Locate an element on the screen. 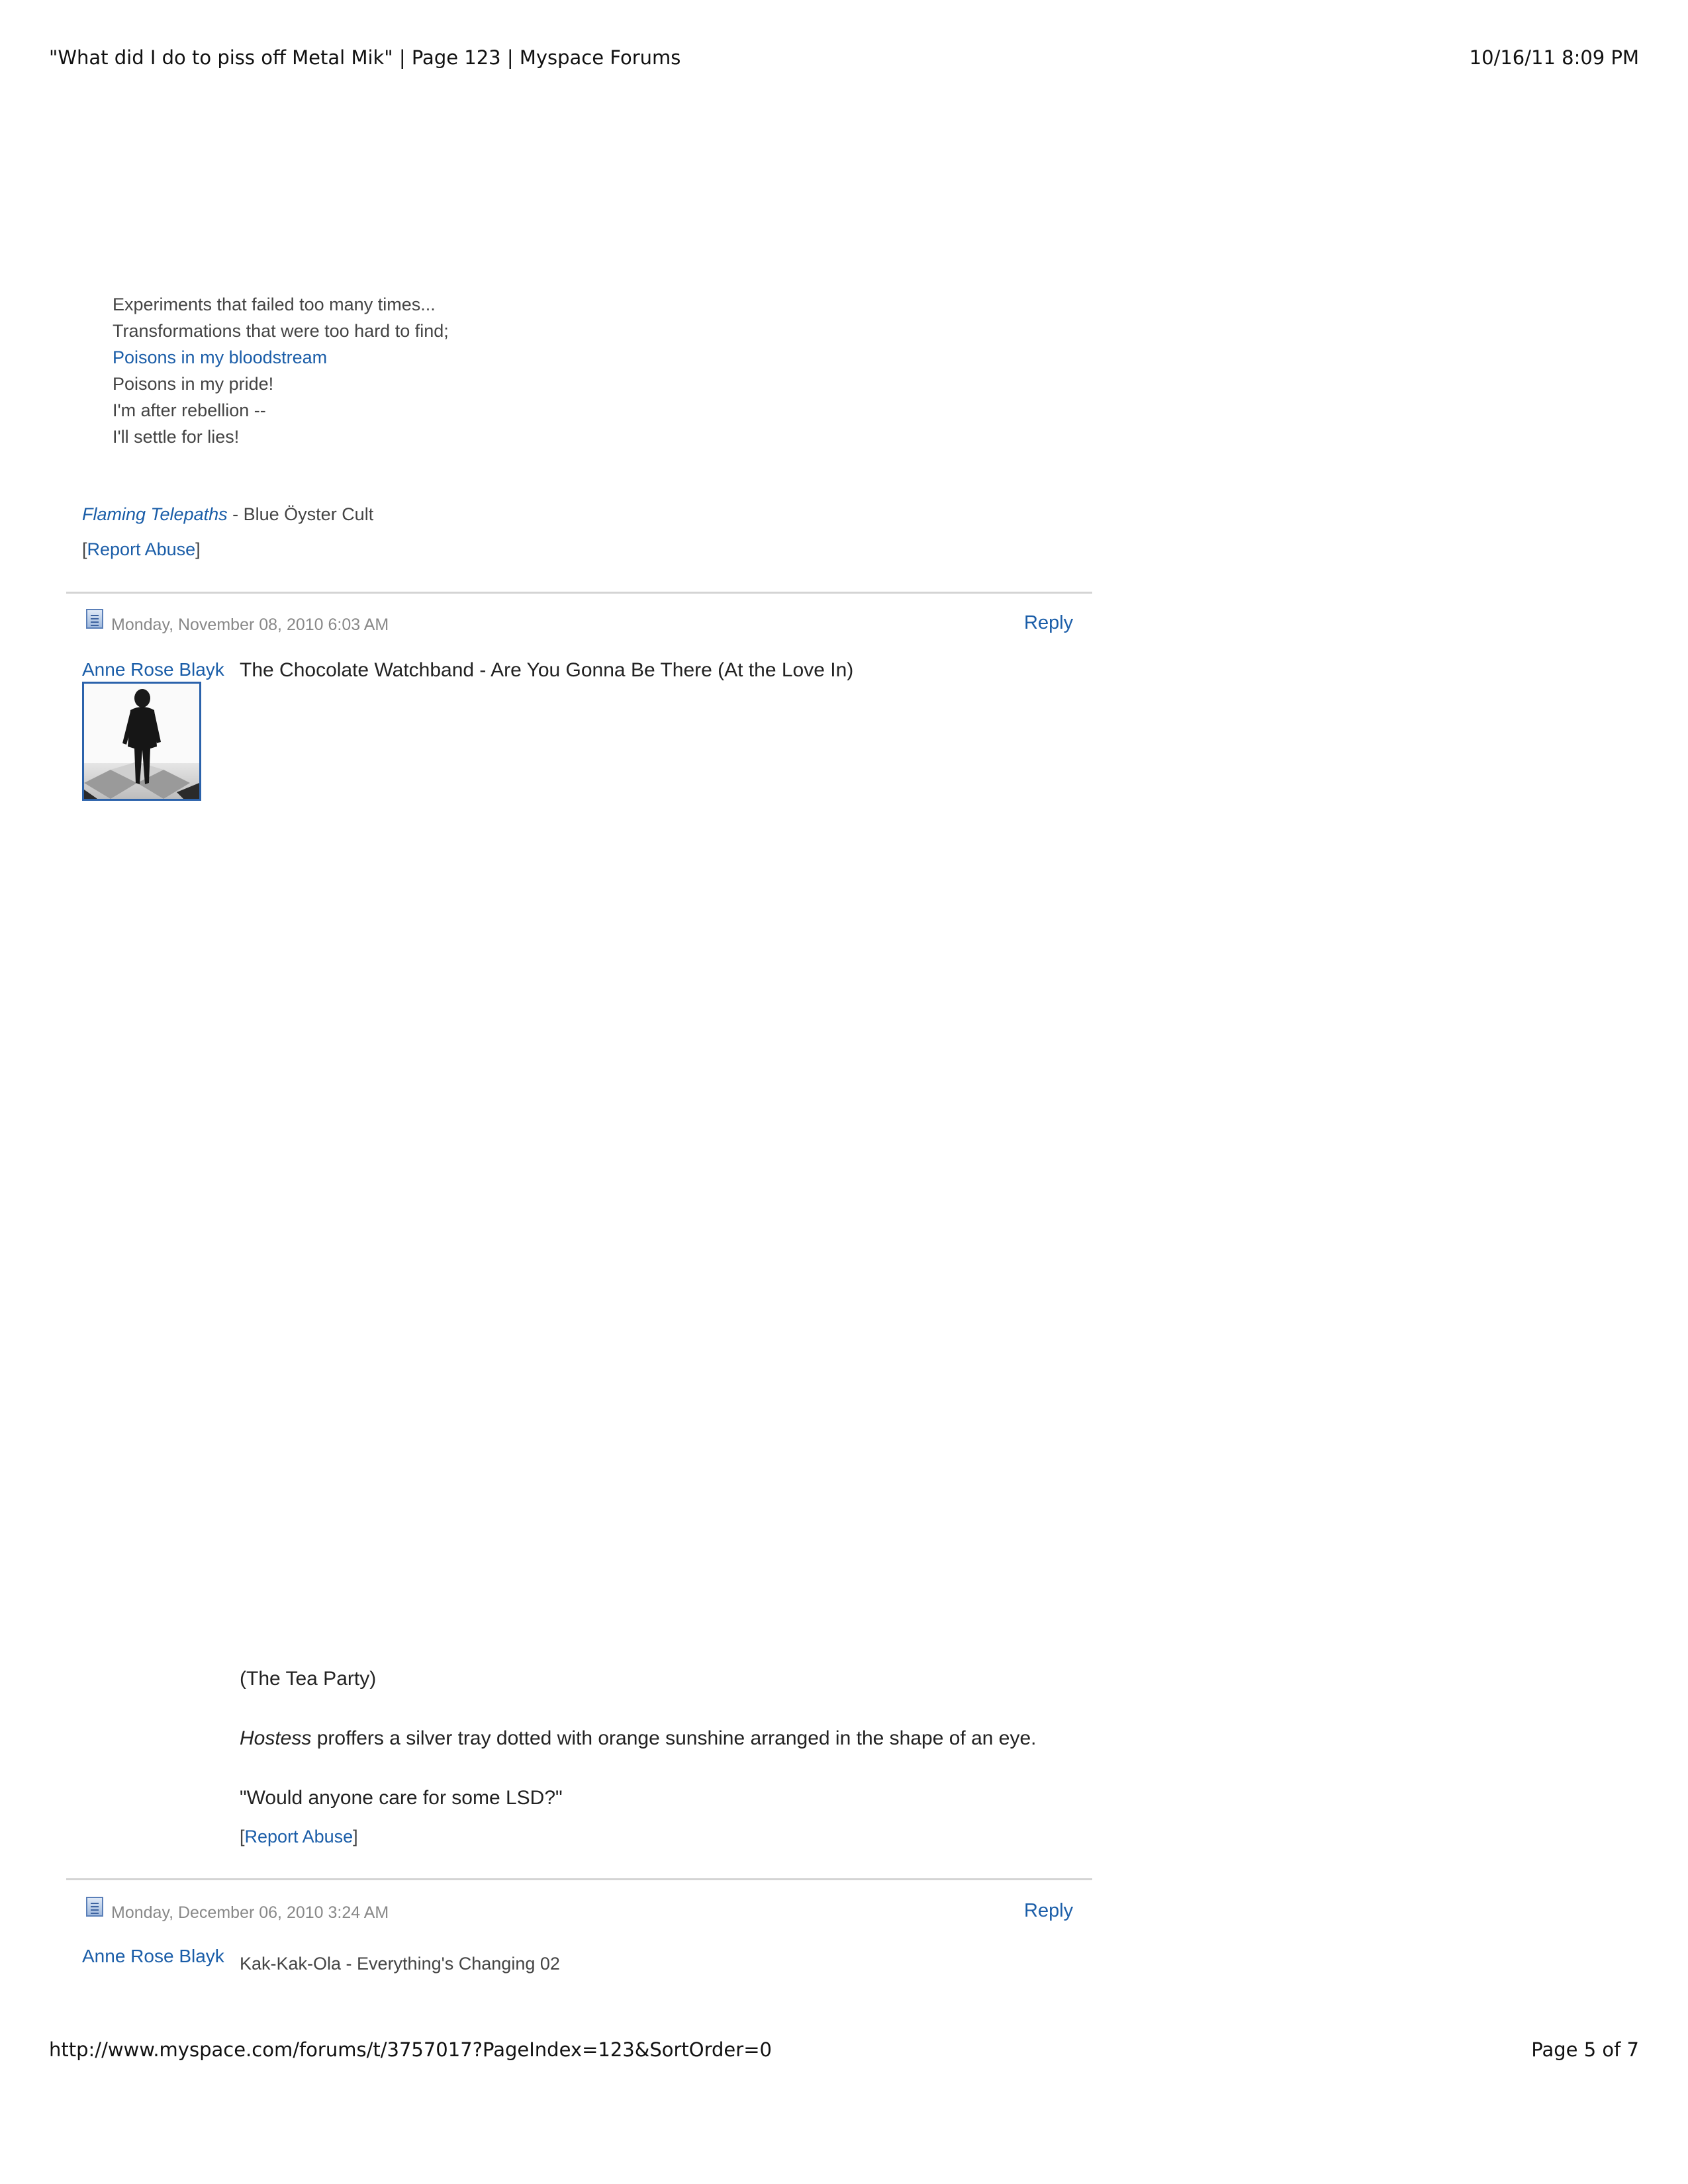 This screenshot has height=2184, width=1688. song-credit: Flaming Telepaths - Blue Öyster Cult is located at coordinates (227, 514).